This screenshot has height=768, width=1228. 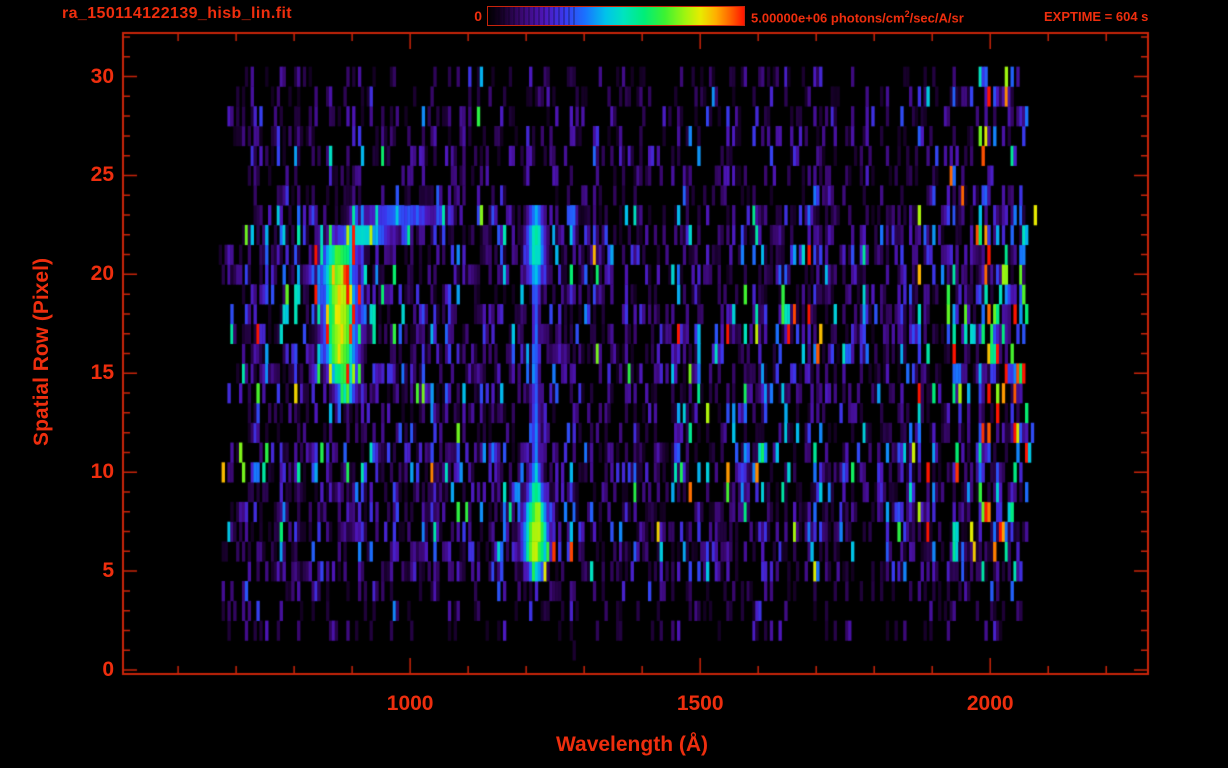 I want to click on y-axis-title: Spatial Row (Pixel), so click(x=41, y=352).